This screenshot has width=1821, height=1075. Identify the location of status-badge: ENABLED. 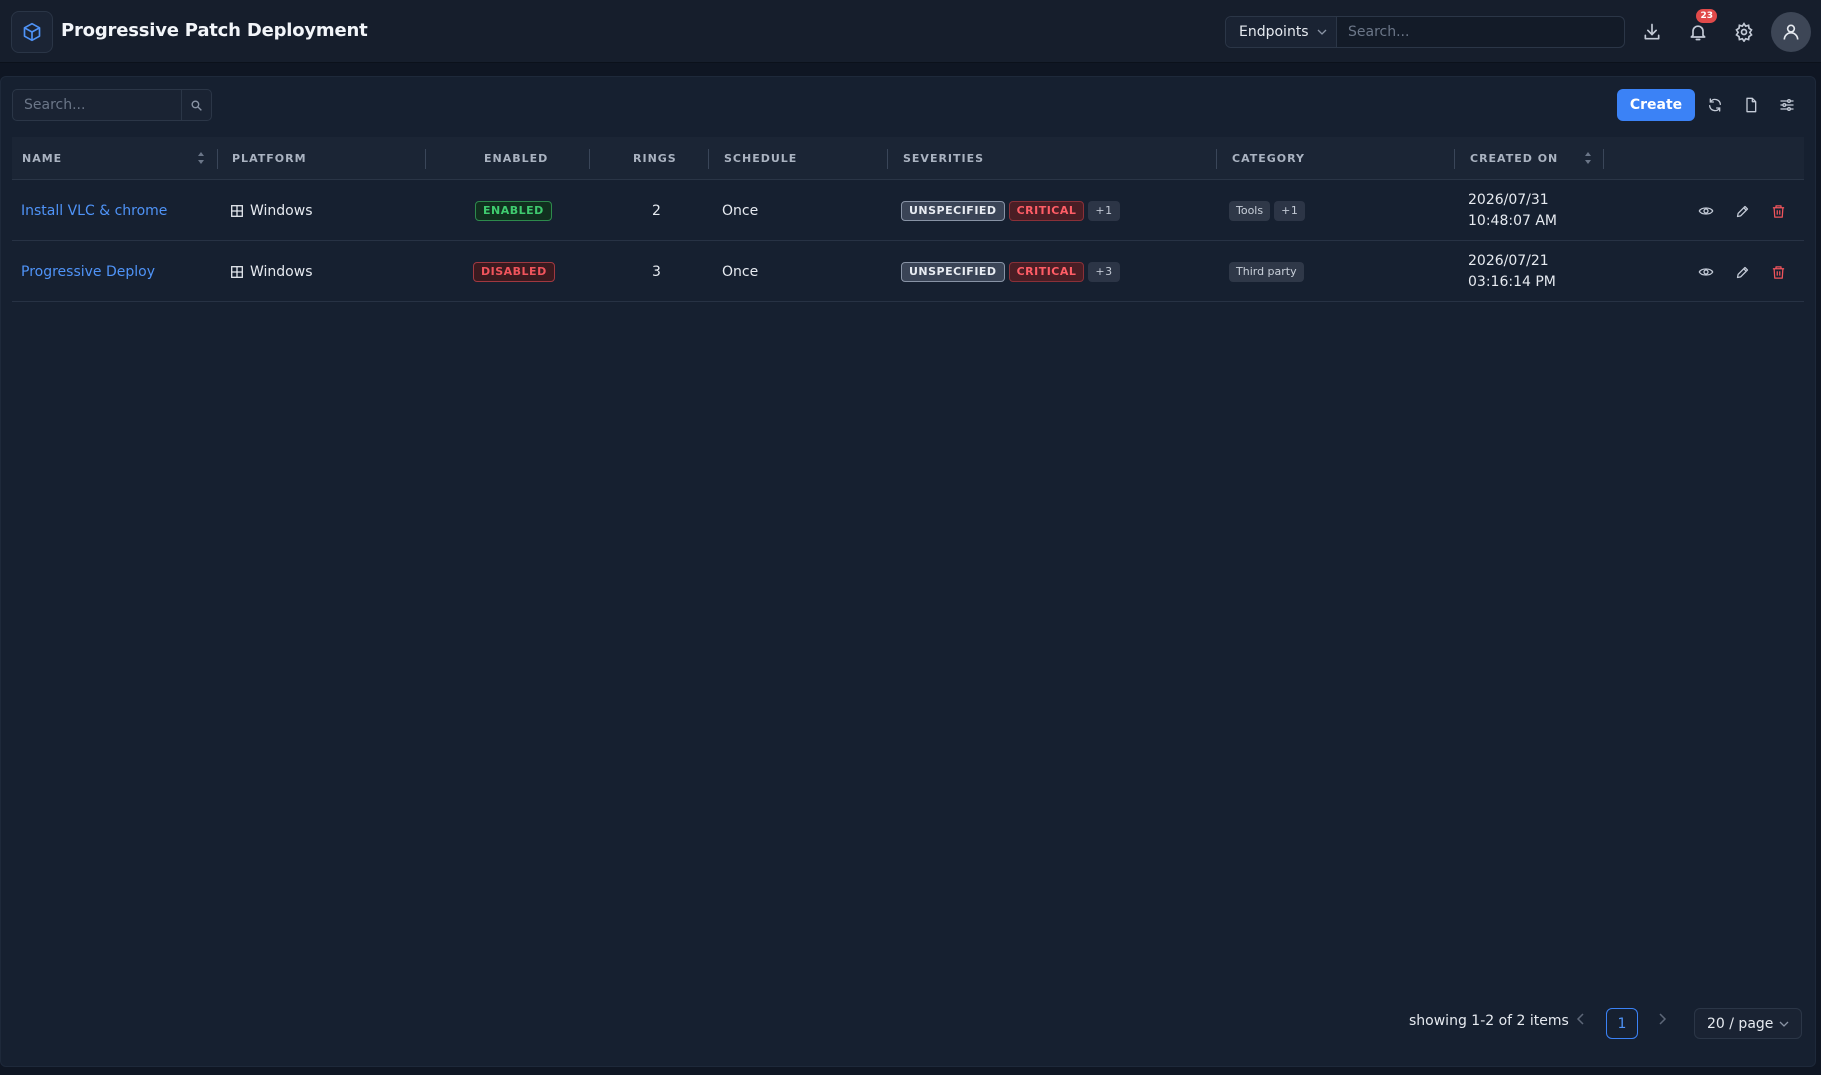
(513, 210).